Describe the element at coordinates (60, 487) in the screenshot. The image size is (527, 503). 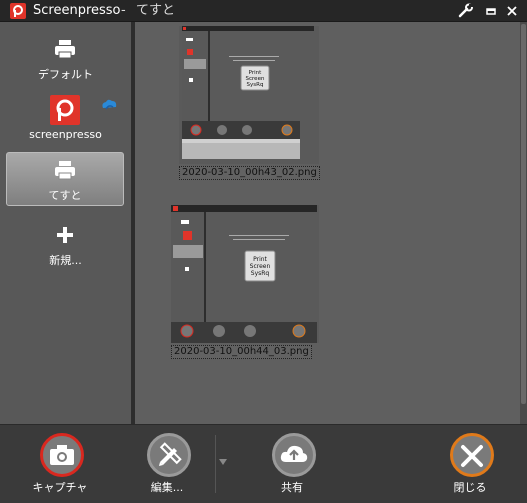
I see `capture-label: キャプチャ` at that location.